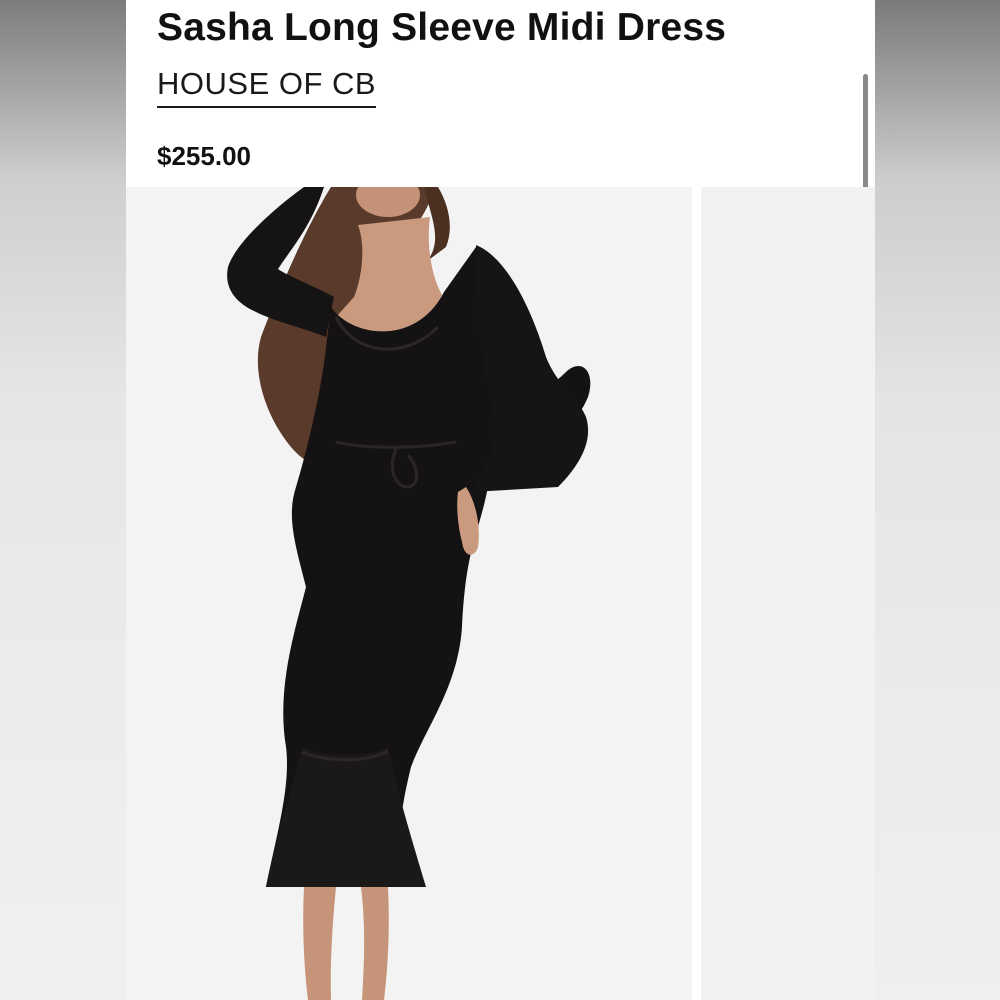 This screenshot has width=1000, height=1000. What do you see at coordinates (267, 87) in the screenshot?
I see `brand-link: HOUSE OF CB` at bounding box center [267, 87].